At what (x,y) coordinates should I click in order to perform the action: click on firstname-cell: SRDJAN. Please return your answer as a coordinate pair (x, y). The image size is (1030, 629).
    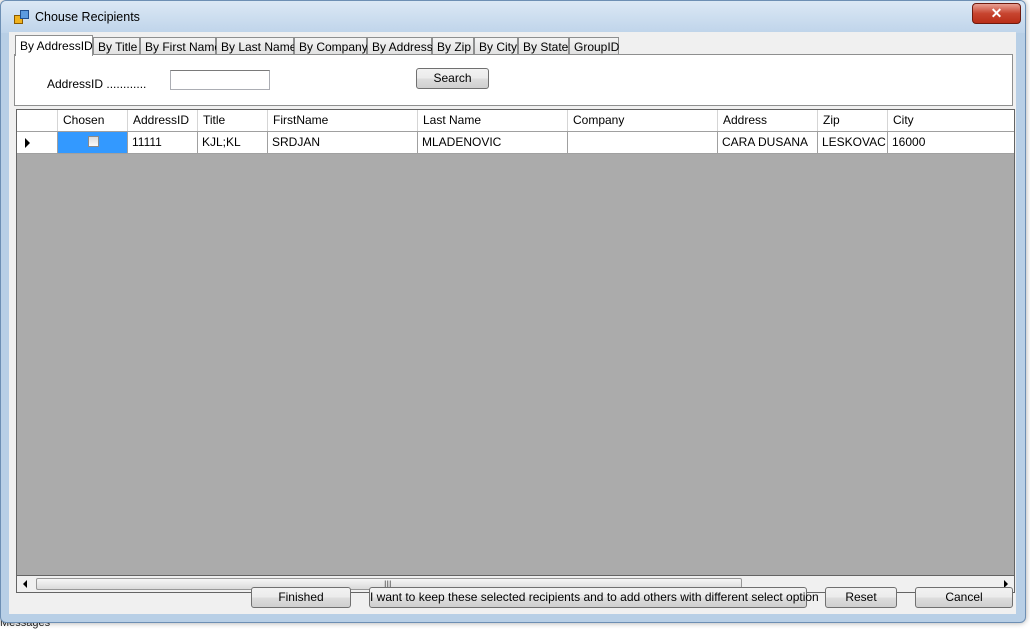
    Looking at the image, I should click on (343, 142).